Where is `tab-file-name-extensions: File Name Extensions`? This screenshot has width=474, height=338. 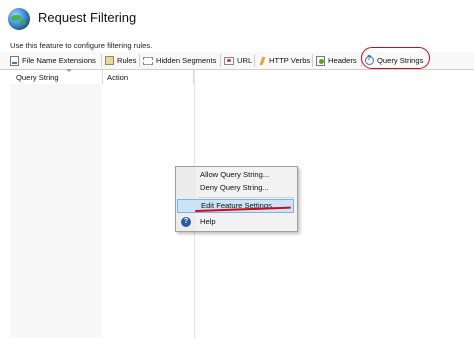 tab-file-name-extensions: File Name Extensions is located at coordinates (53, 60).